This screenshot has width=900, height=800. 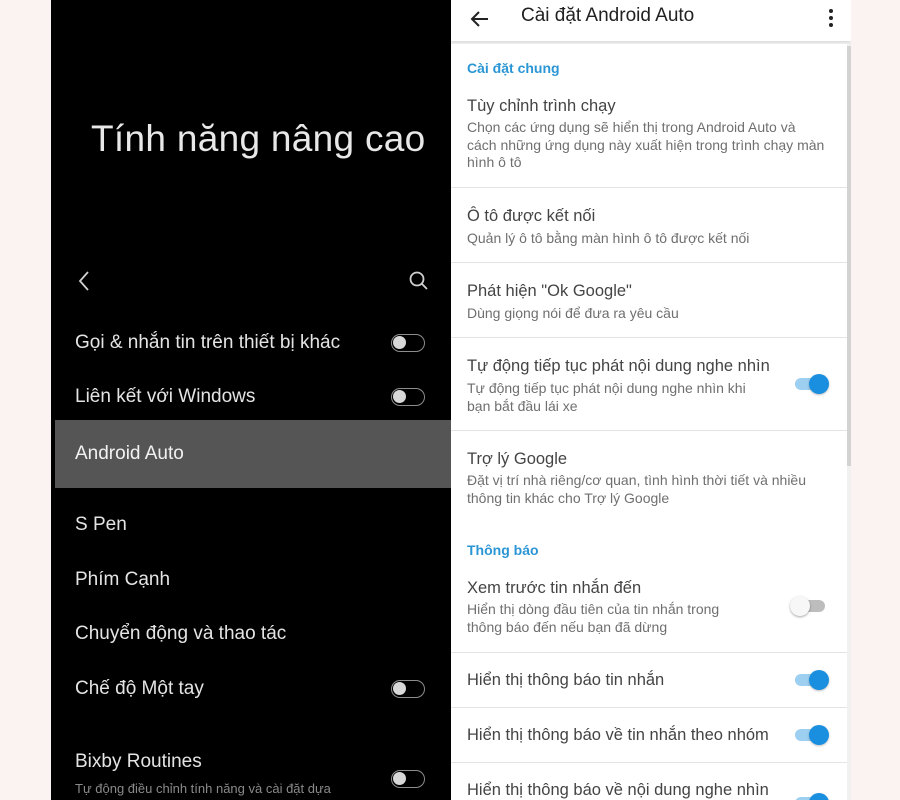 What do you see at coordinates (618, 735) in the screenshot?
I see `setting-title: Hiển thị thông báo về tin nhắn theo nhóm` at bounding box center [618, 735].